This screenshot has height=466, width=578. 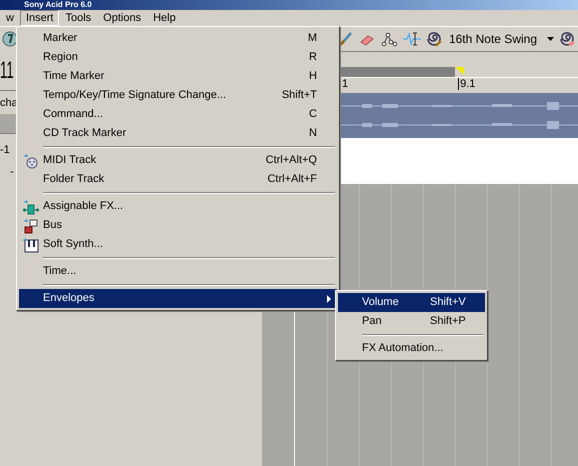 I want to click on bus-connector-icon, so click(x=31, y=226).